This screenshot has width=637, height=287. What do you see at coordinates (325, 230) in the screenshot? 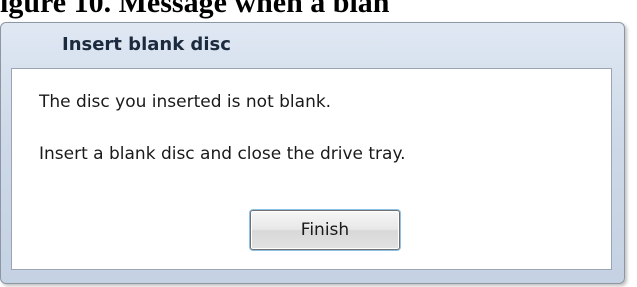
I see `finish-button: Finish` at bounding box center [325, 230].